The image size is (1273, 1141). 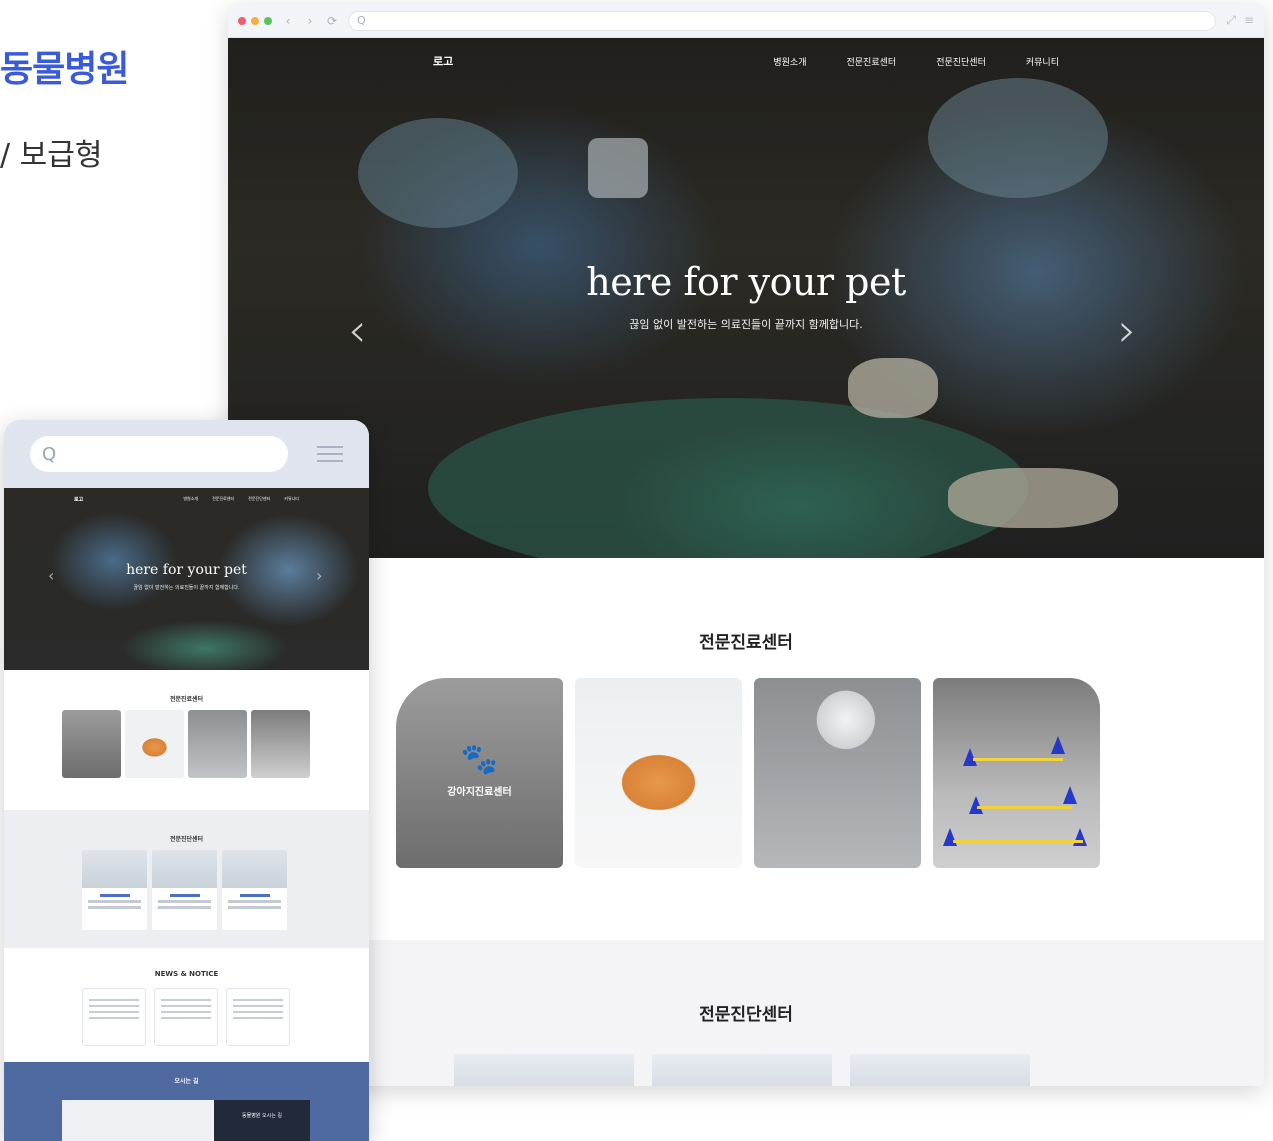 I want to click on close-dot, so click(x=242, y=20).